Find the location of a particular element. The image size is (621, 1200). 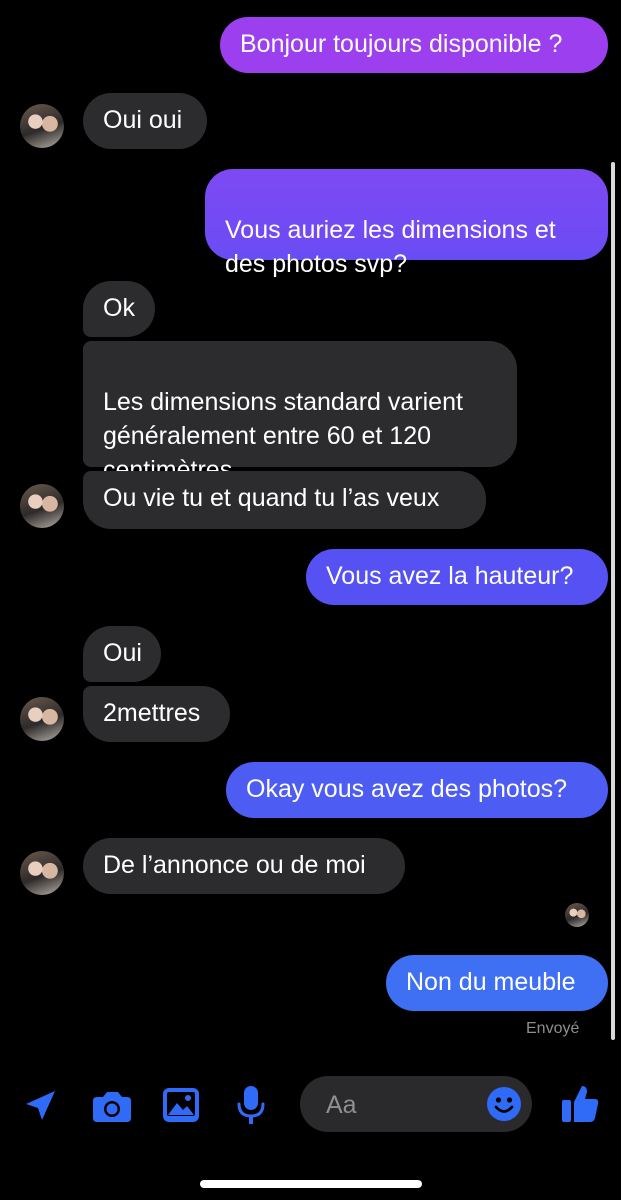

message-bubble-incoming: Ou vie tu et quand tu l’as veux is located at coordinates (284, 500).